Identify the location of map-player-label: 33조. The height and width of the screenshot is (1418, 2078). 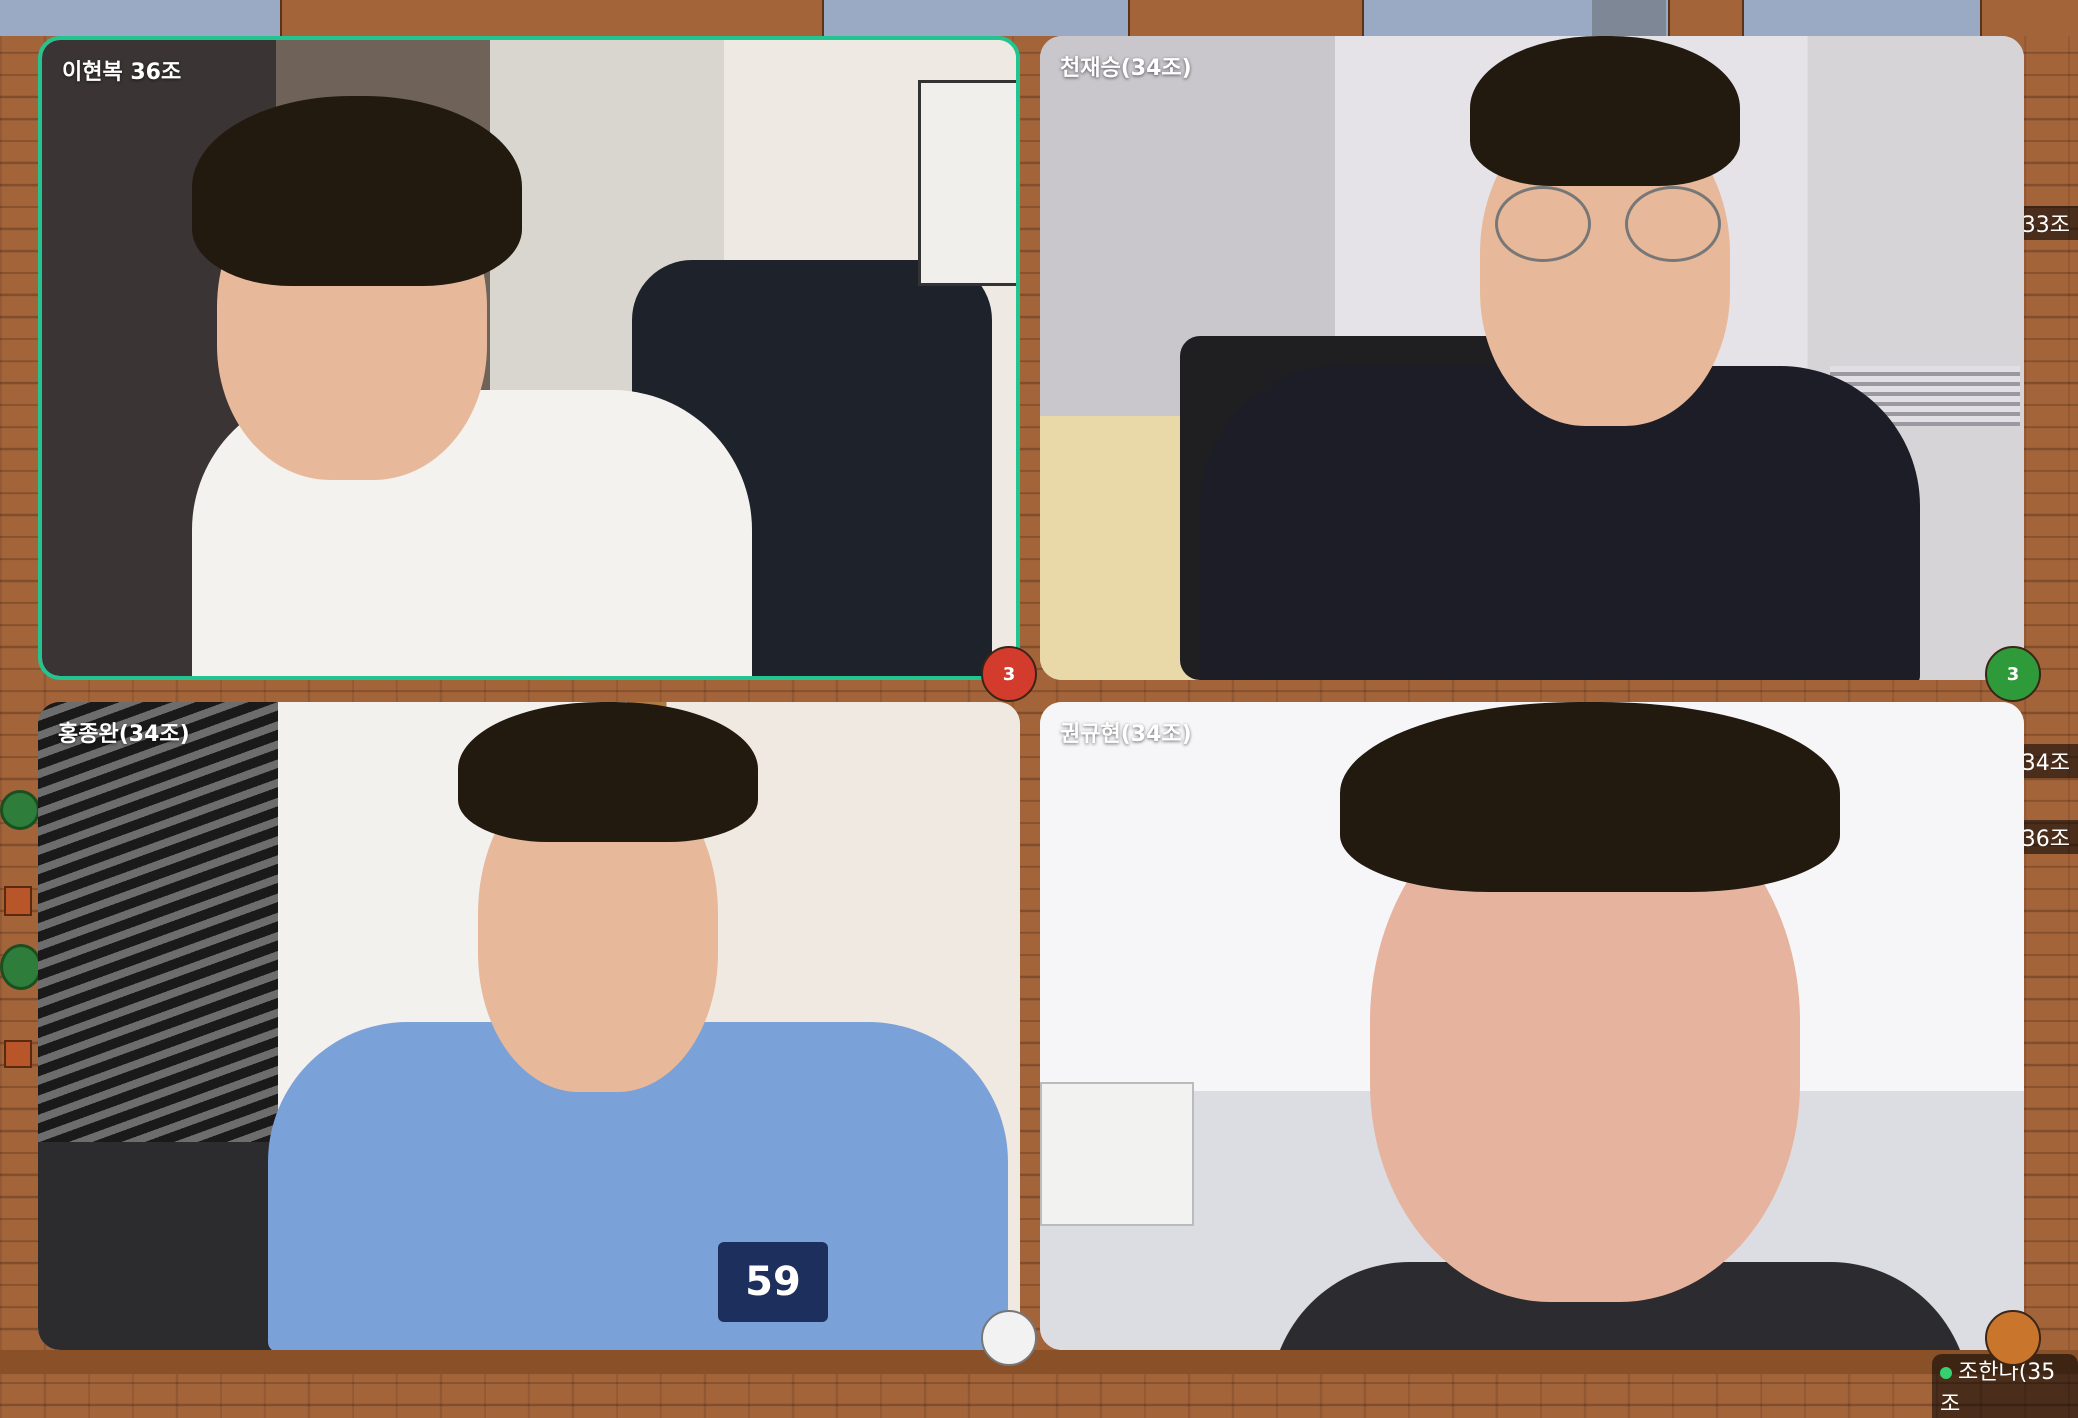
(2046, 223).